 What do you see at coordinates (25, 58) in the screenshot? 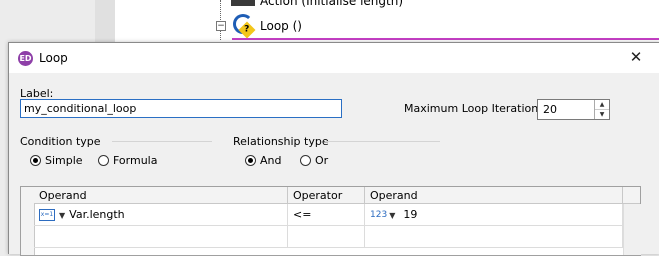
I see `app-icon: ED` at bounding box center [25, 58].